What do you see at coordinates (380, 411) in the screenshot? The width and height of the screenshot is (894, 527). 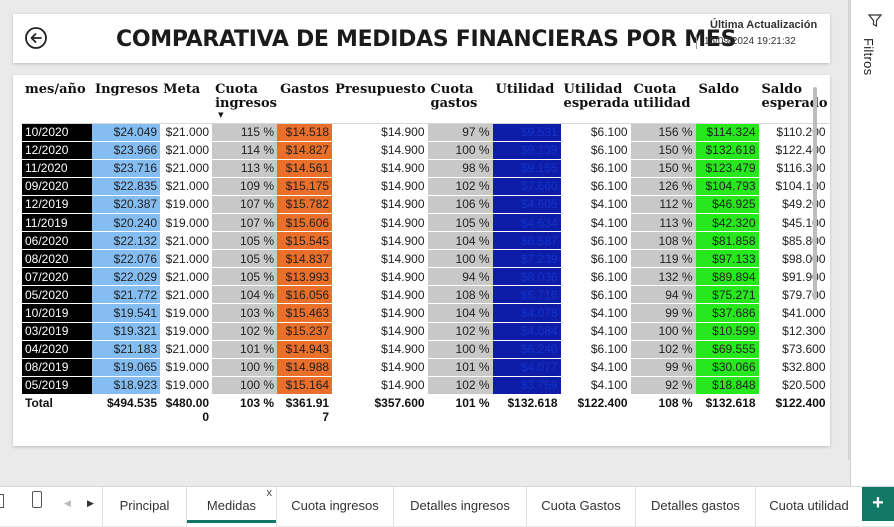 I see `total-cell: $357.600` at bounding box center [380, 411].